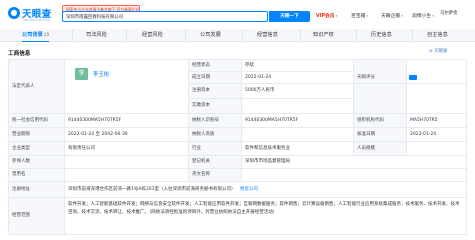 Image resolution: width=475 pixels, height=240 pixels. I want to click on section-title: 工商信息, so click(19, 54).